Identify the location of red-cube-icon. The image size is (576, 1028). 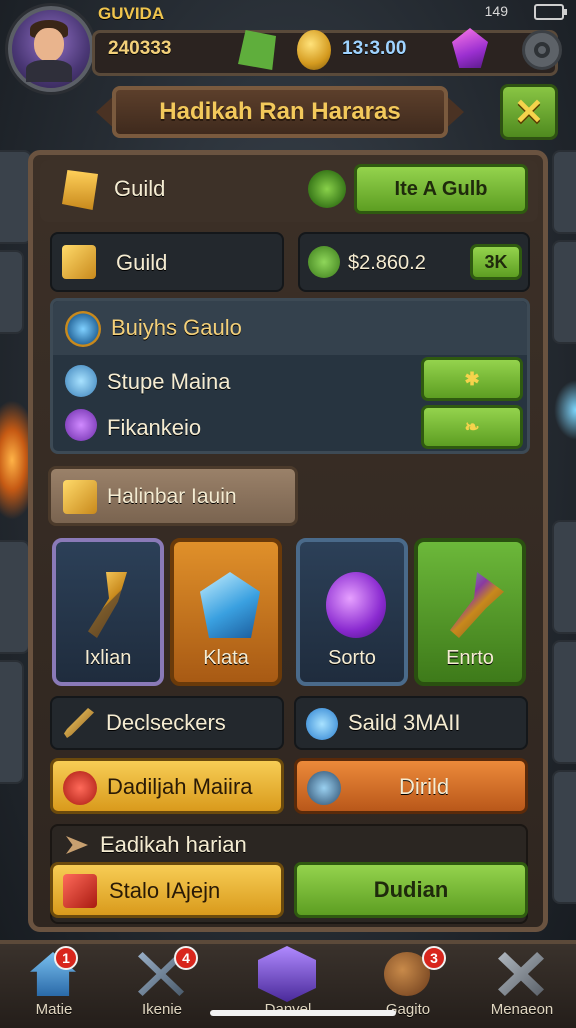
(80, 891).